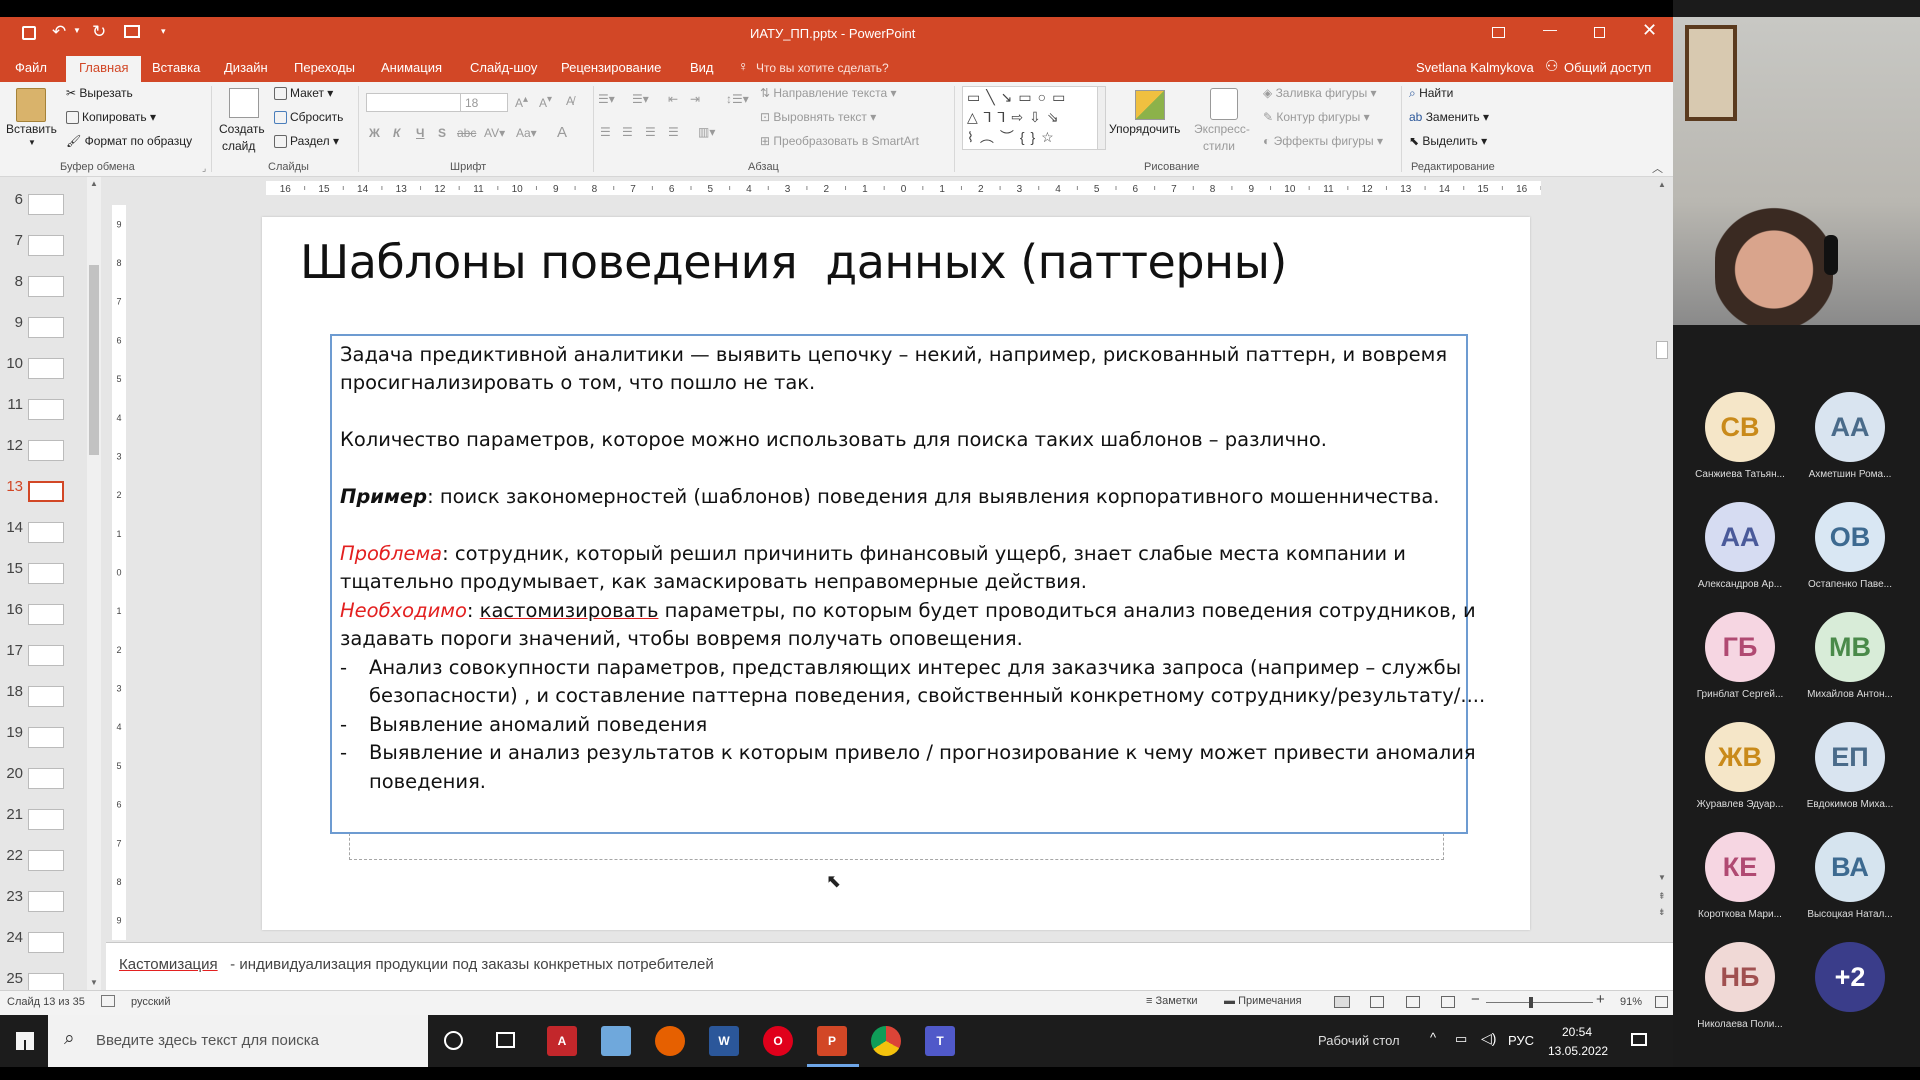 The width and height of the screenshot is (1920, 1080). I want to click on notepad-icon, so click(616, 1041).